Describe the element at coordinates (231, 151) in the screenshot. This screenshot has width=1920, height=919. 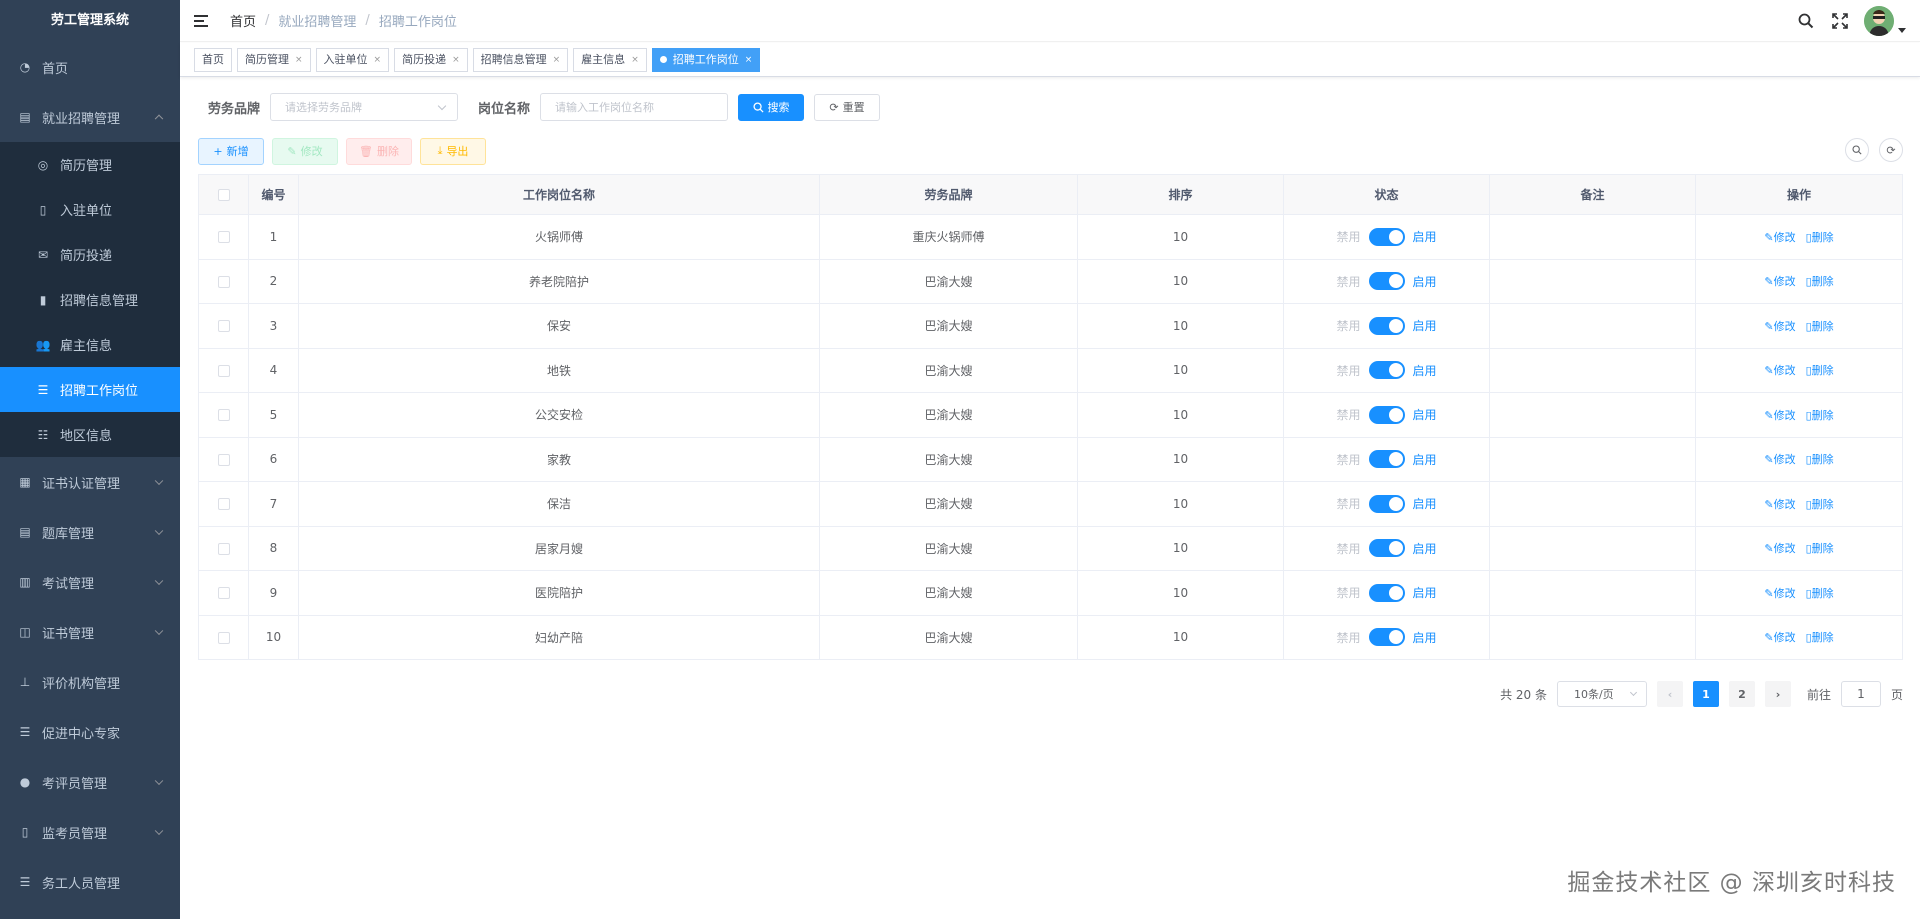
I see `add-button: + 新增` at that location.